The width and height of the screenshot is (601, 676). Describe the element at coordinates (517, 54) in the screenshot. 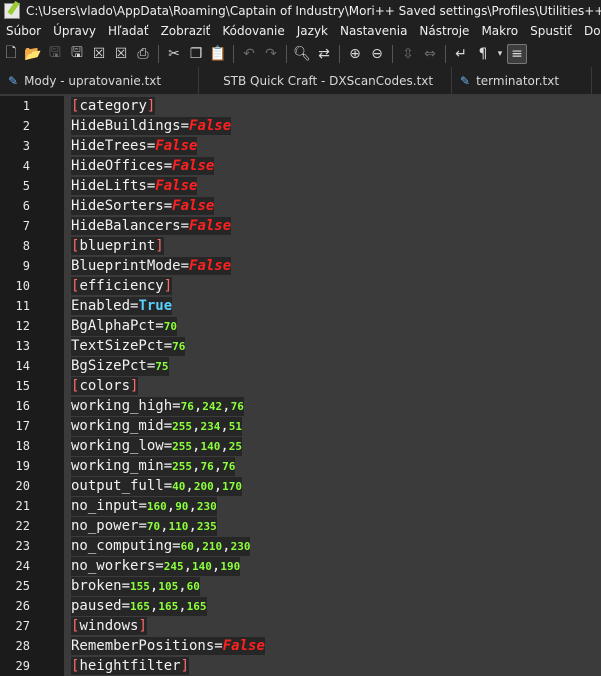

I see `indent-guide-icon: ≡` at that location.